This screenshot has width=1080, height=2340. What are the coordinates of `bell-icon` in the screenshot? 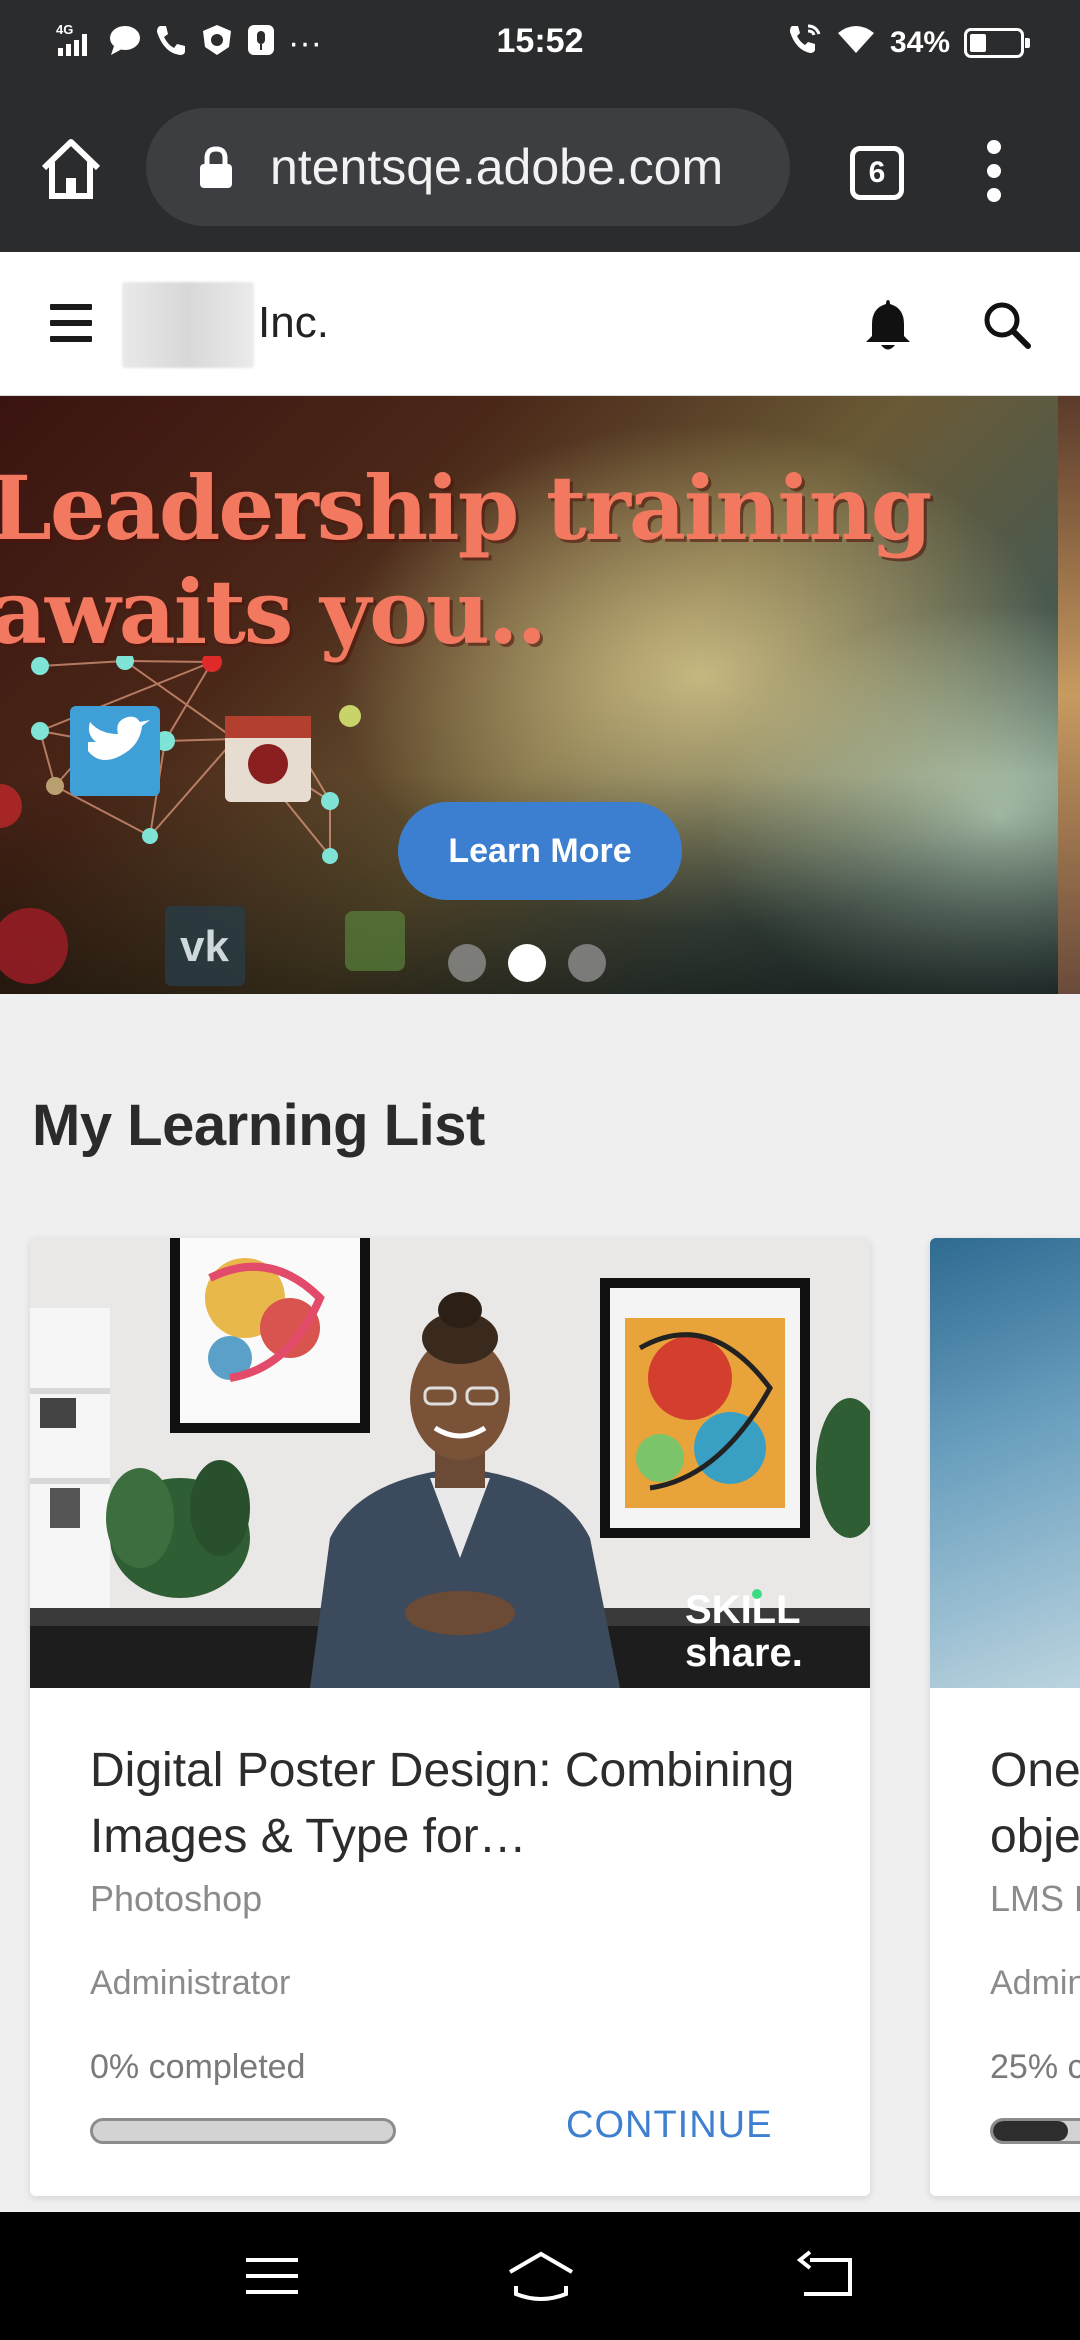 It's located at (888, 325).